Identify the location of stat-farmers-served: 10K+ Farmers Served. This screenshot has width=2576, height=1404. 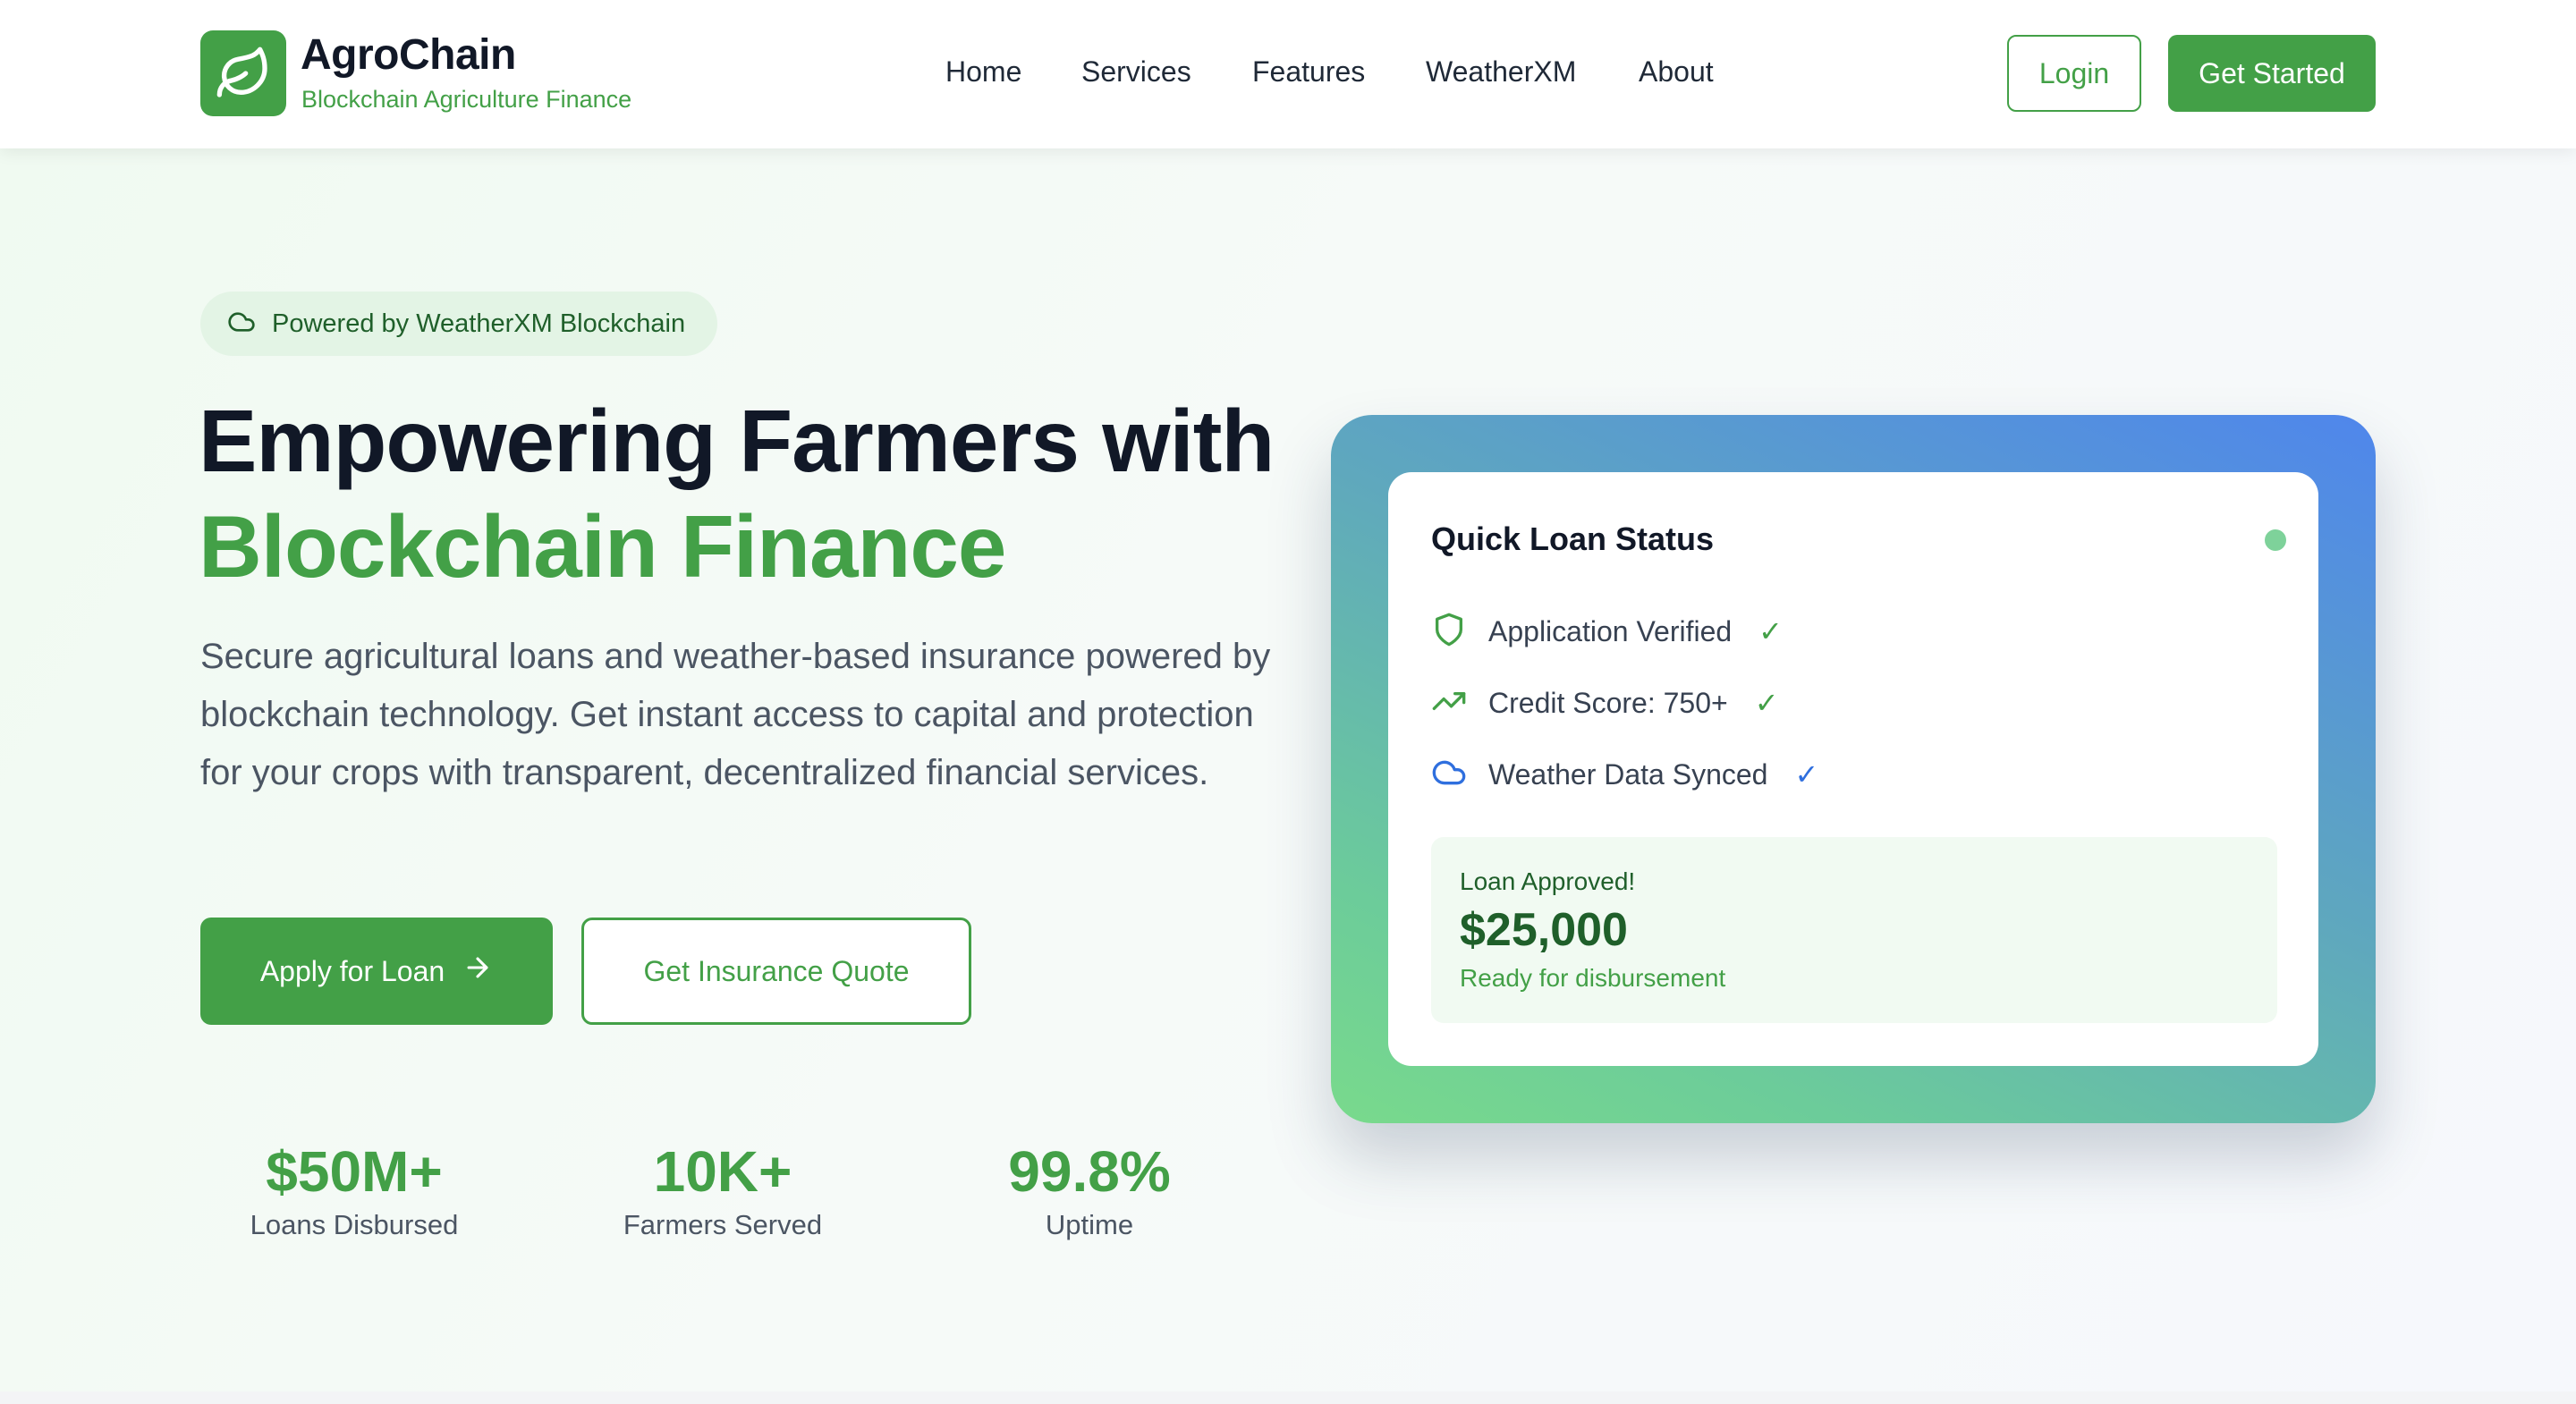
(723, 1189).